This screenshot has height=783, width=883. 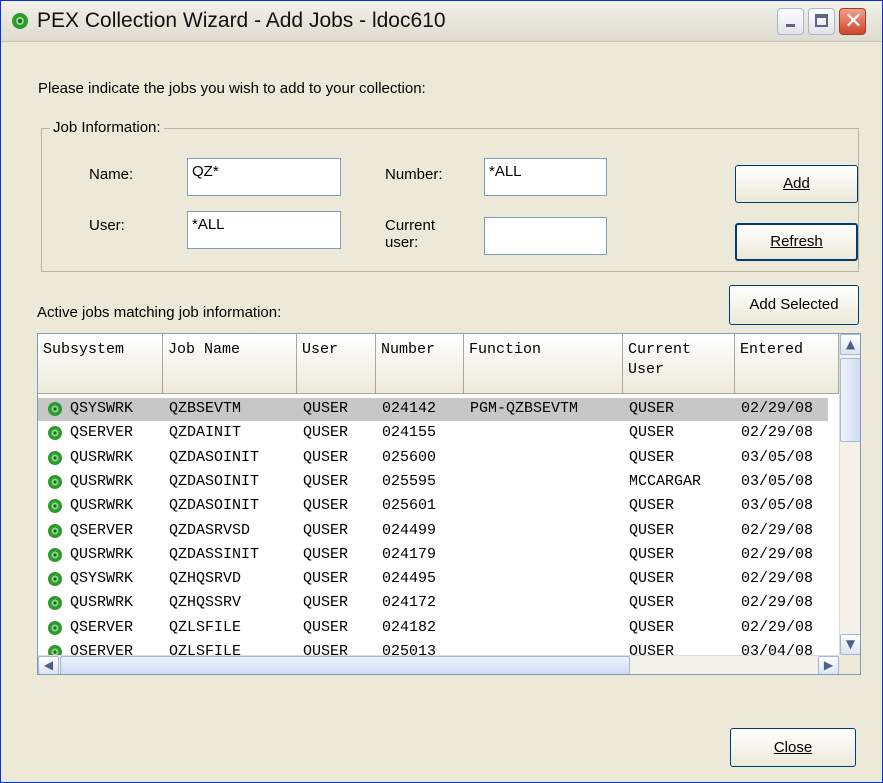 What do you see at coordinates (214, 554) in the screenshot?
I see `cell-job-name: QZDASSINIT` at bounding box center [214, 554].